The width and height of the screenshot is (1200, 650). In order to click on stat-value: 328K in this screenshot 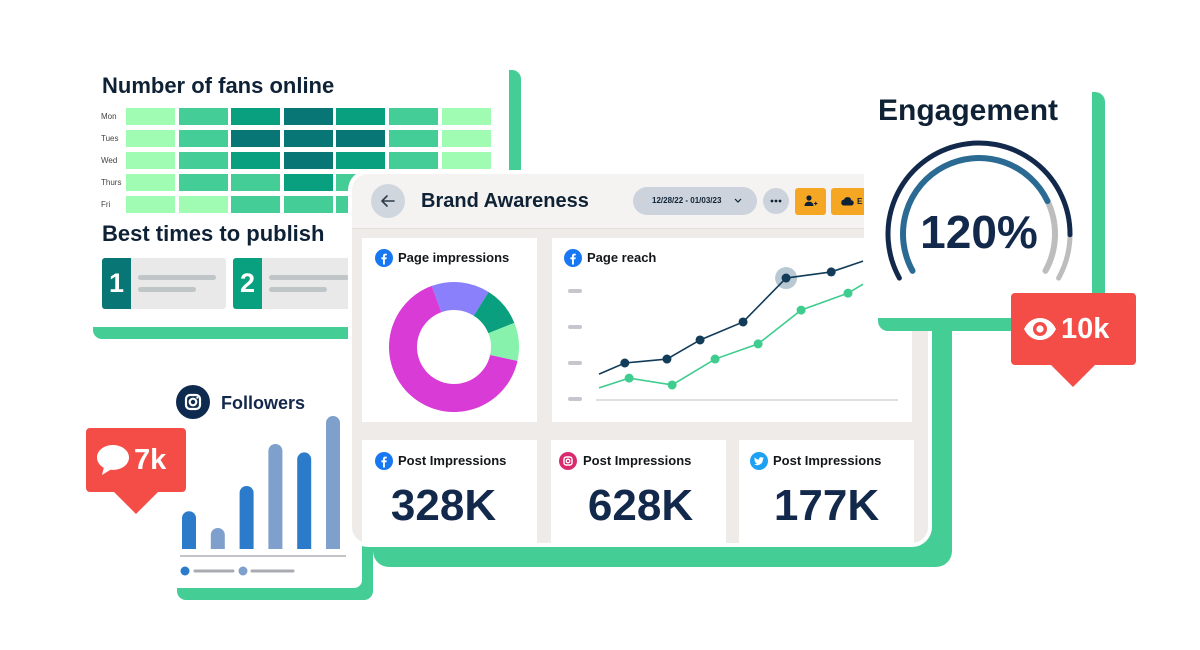, I will do `click(443, 505)`.